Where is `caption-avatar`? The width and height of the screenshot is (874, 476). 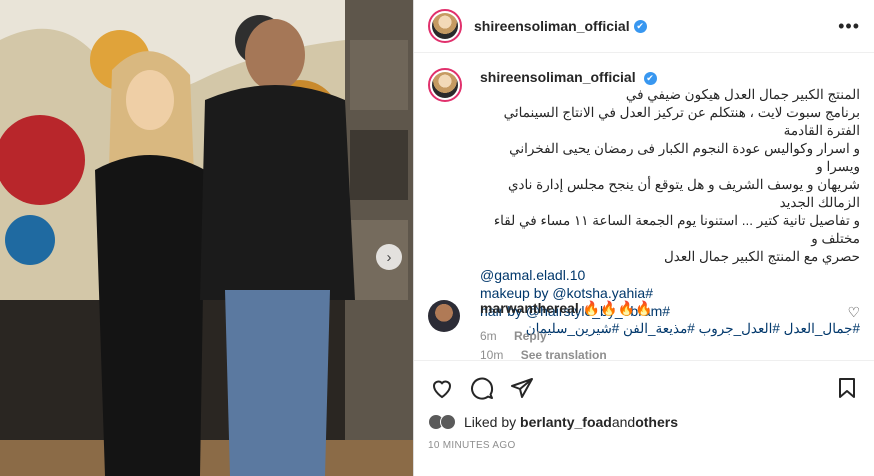
caption-avatar is located at coordinates (445, 85).